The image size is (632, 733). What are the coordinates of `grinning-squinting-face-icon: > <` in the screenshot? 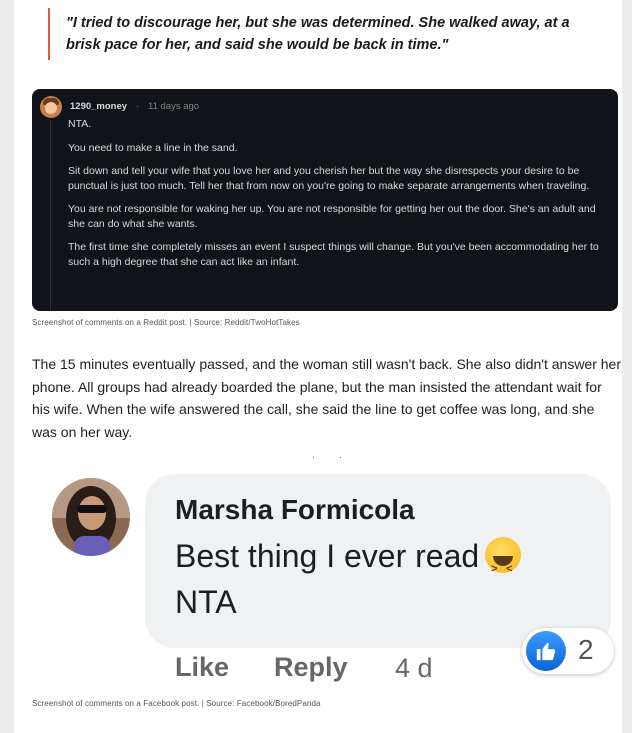 It's located at (503, 556).